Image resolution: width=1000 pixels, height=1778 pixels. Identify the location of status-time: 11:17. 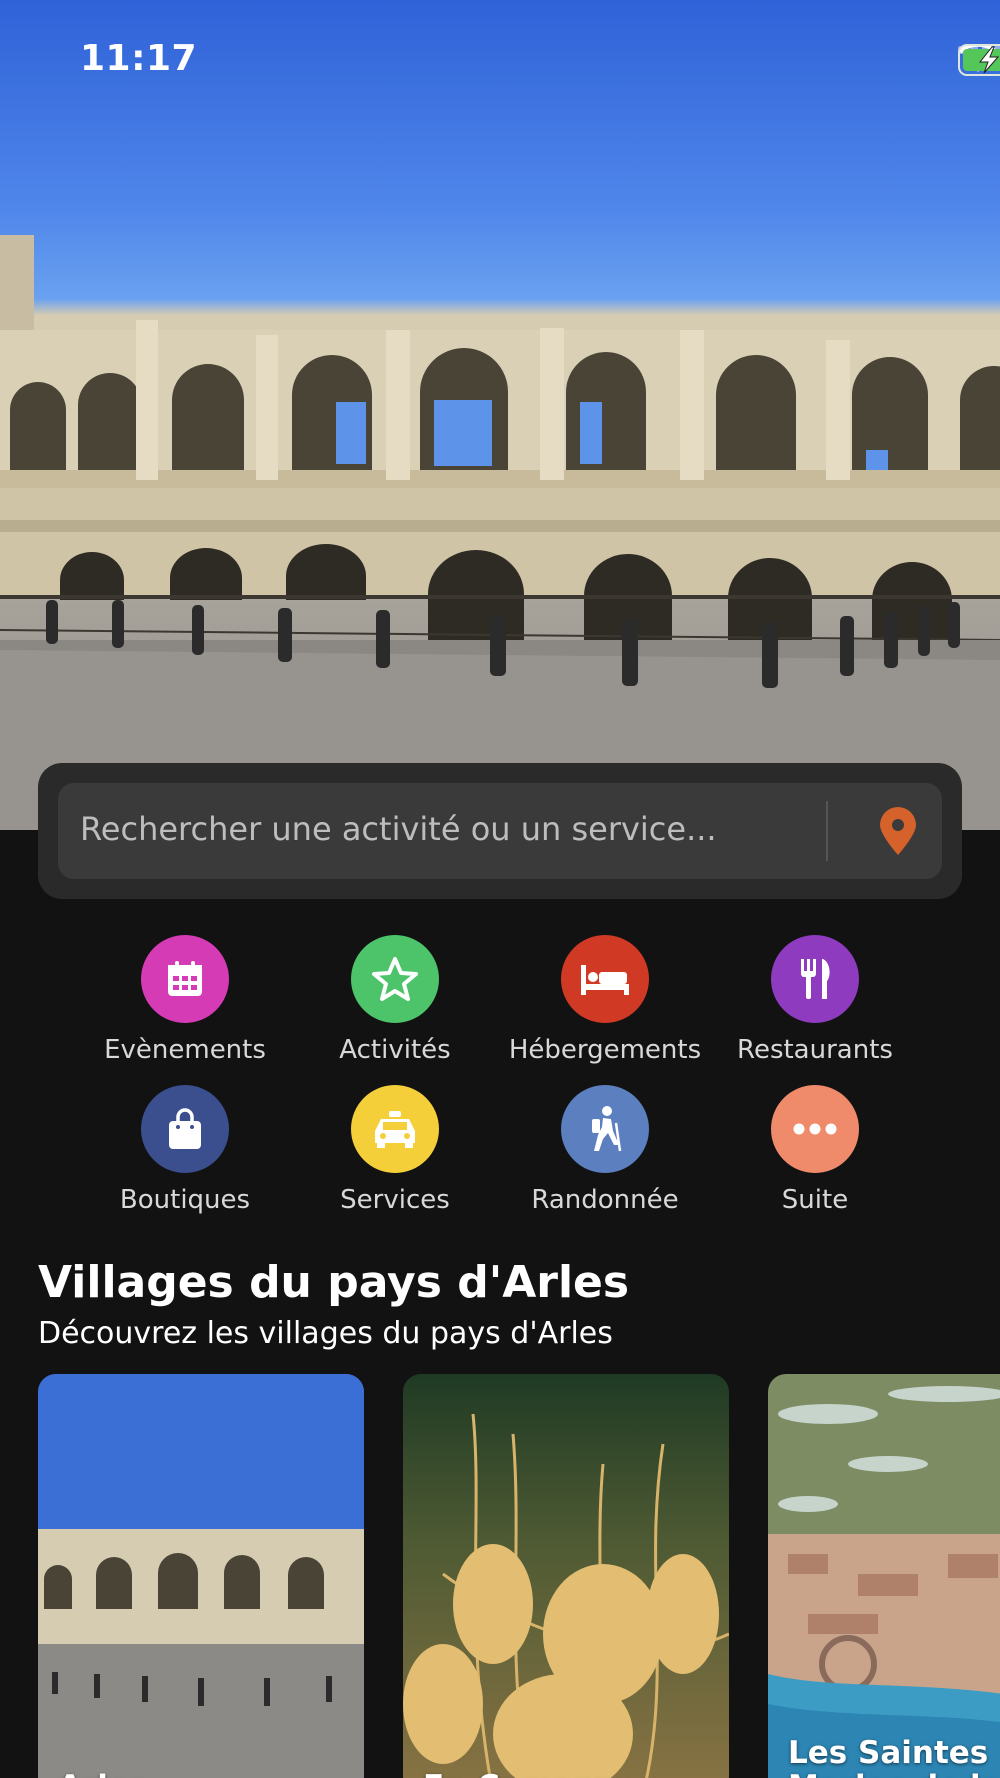
(139, 58).